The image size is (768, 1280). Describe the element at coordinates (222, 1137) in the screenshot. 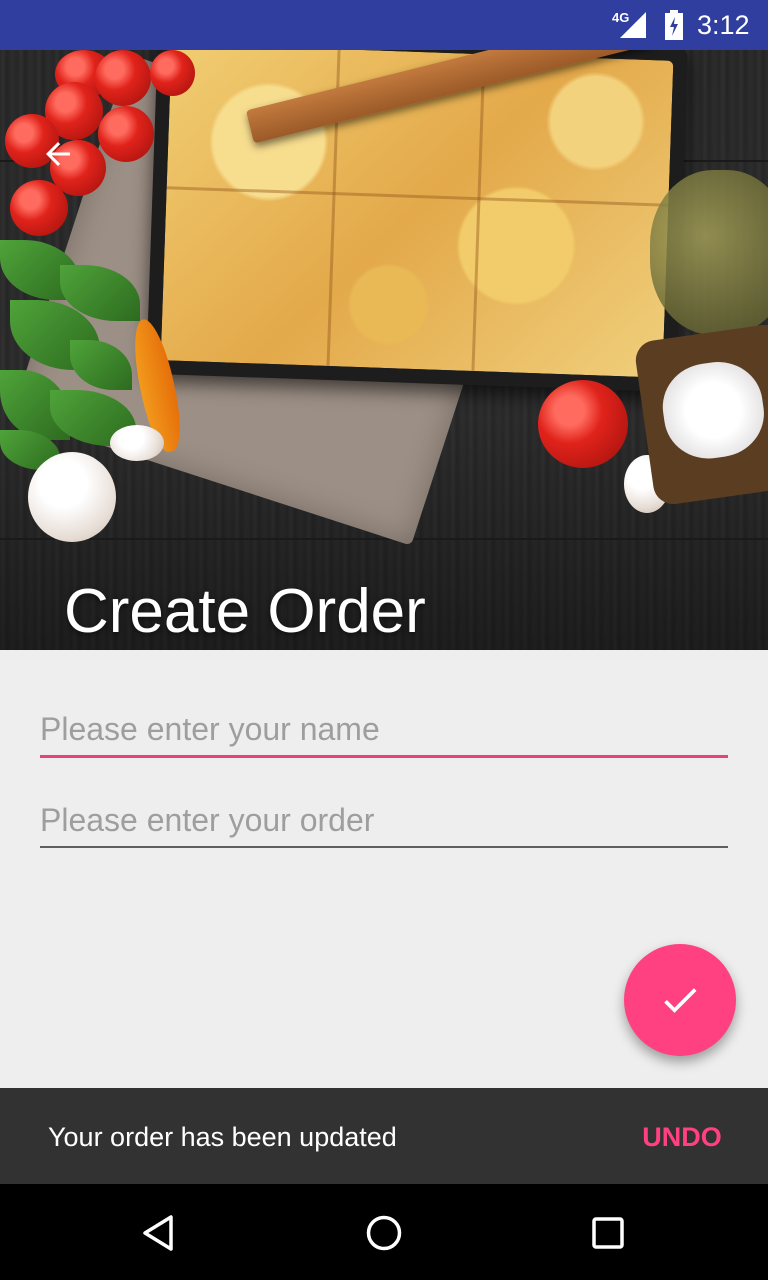

I see `snackbar-message: Your order has been updated` at that location.